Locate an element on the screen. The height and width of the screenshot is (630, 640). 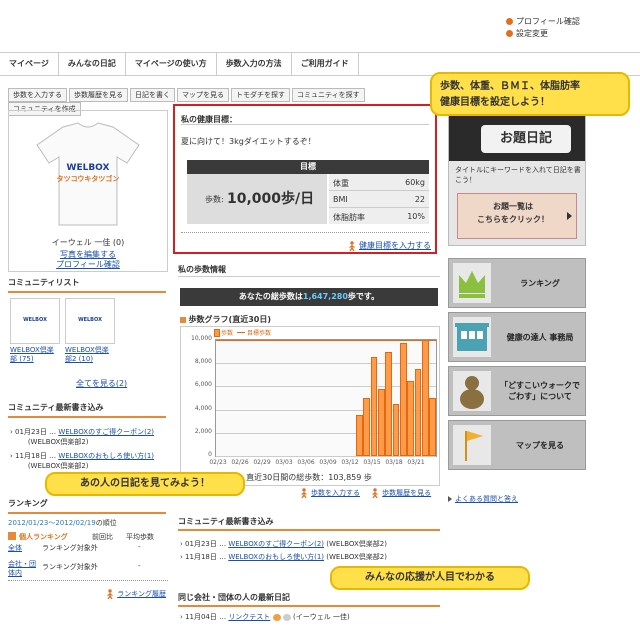
graph-square-icon is located at coordinates (183, 319).